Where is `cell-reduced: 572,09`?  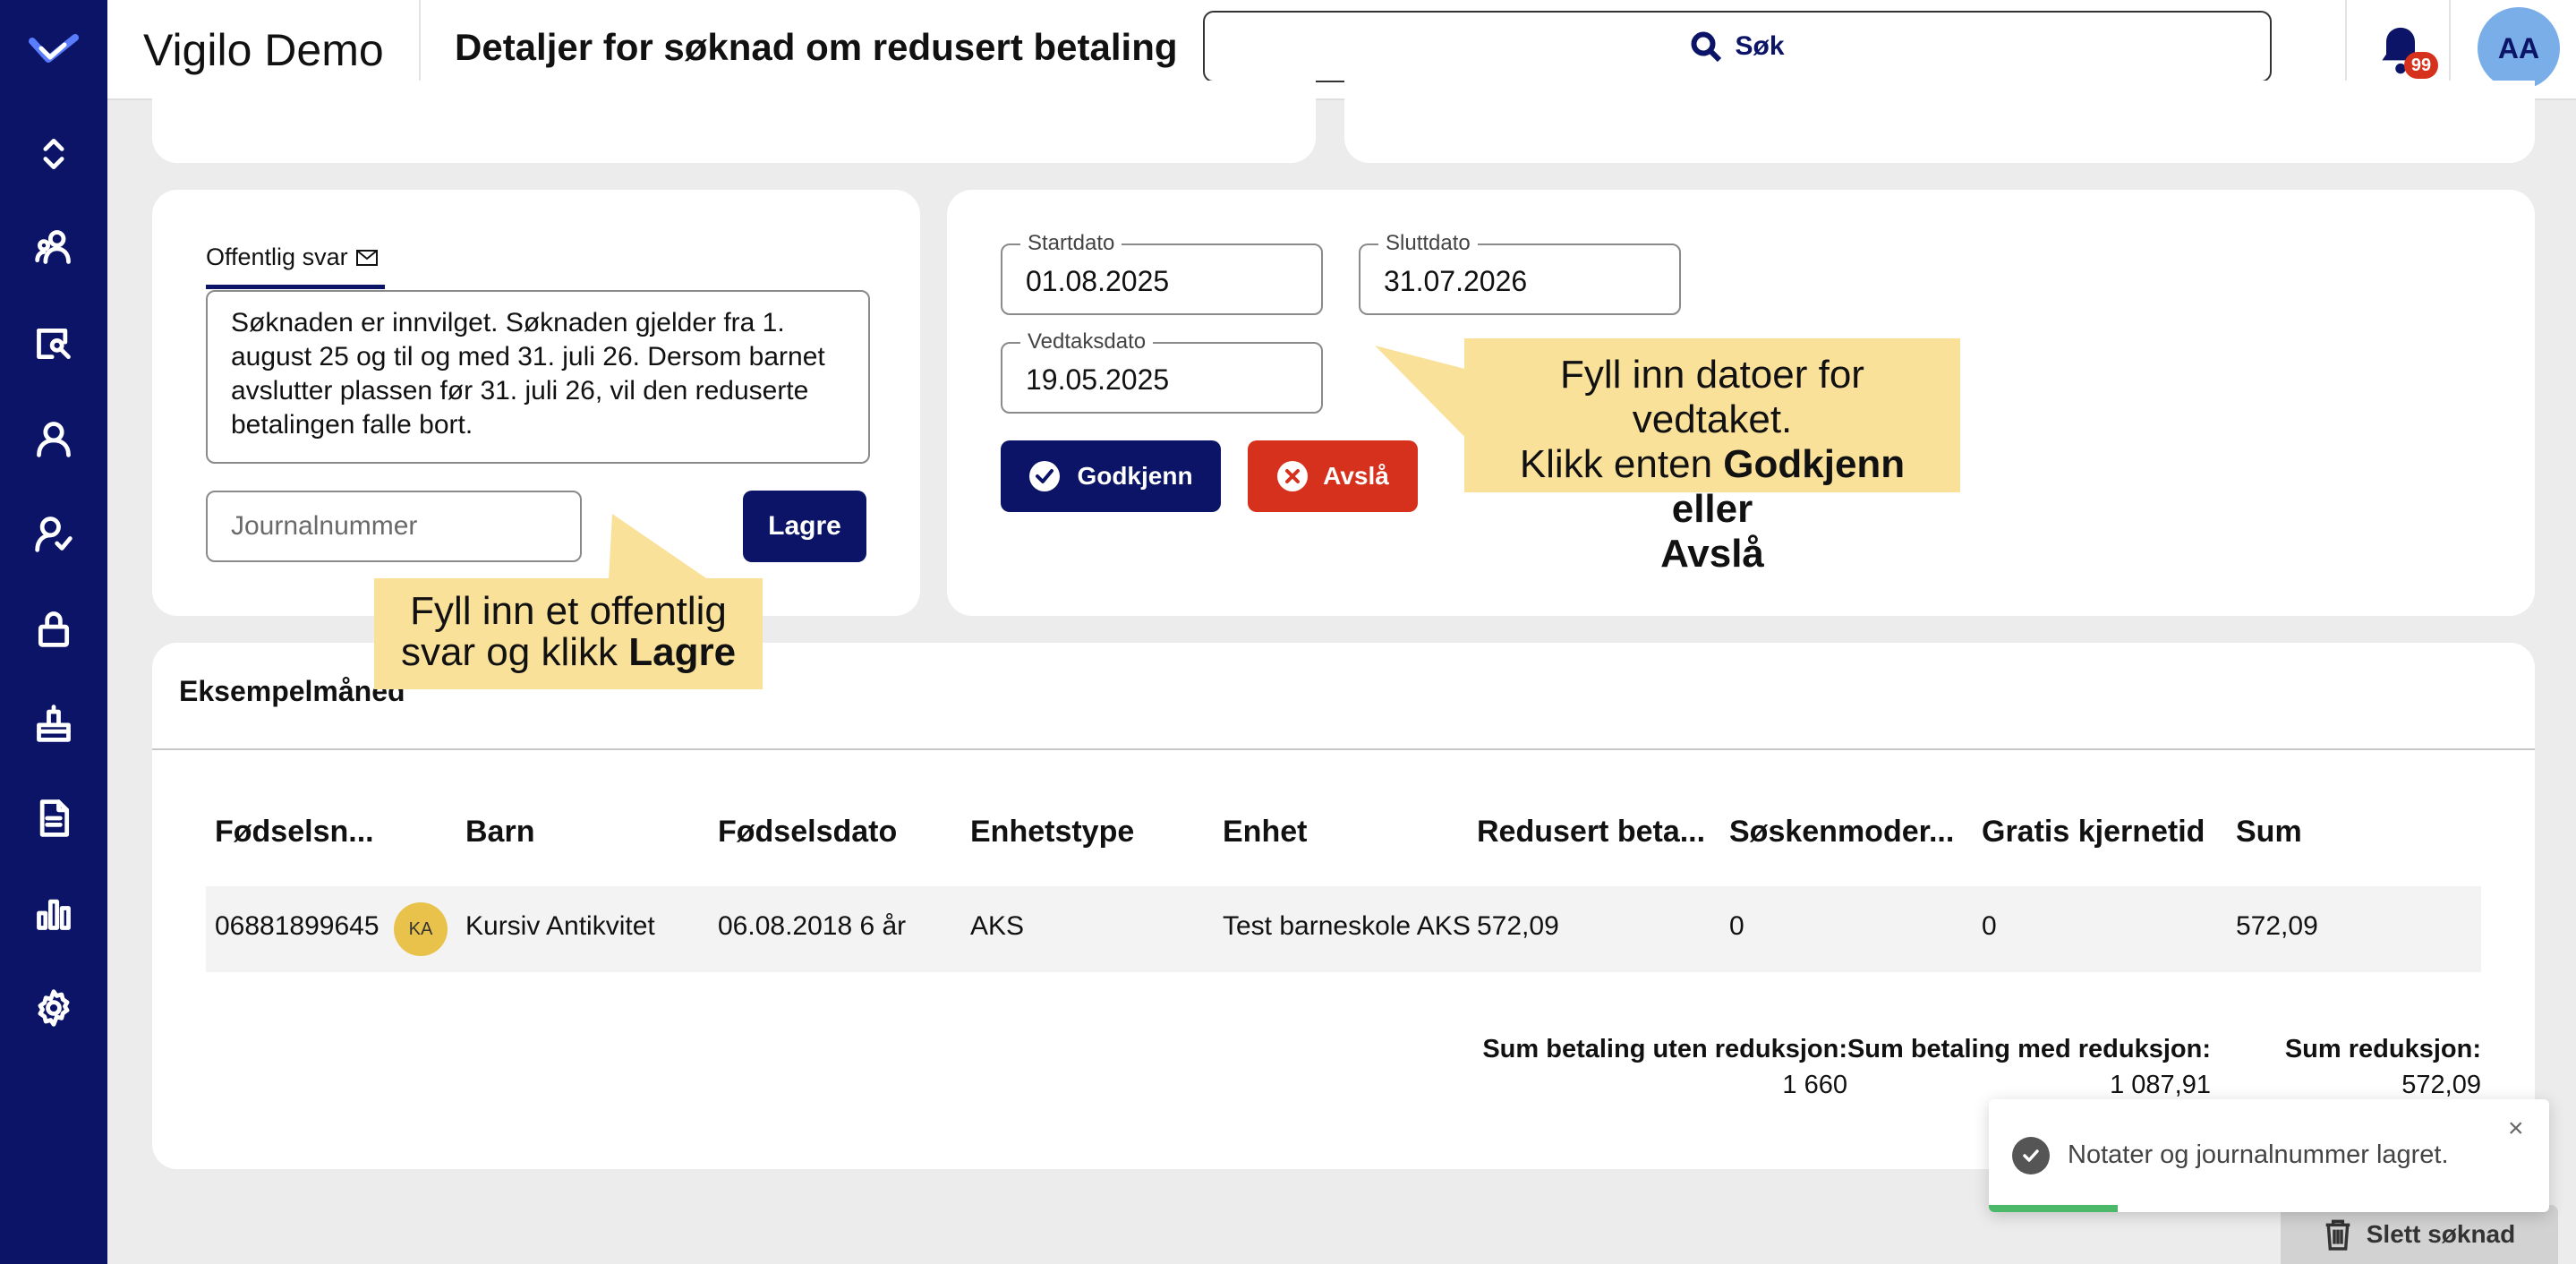 cell-reduced: 572,09 is located at coordinates (1518, 926).